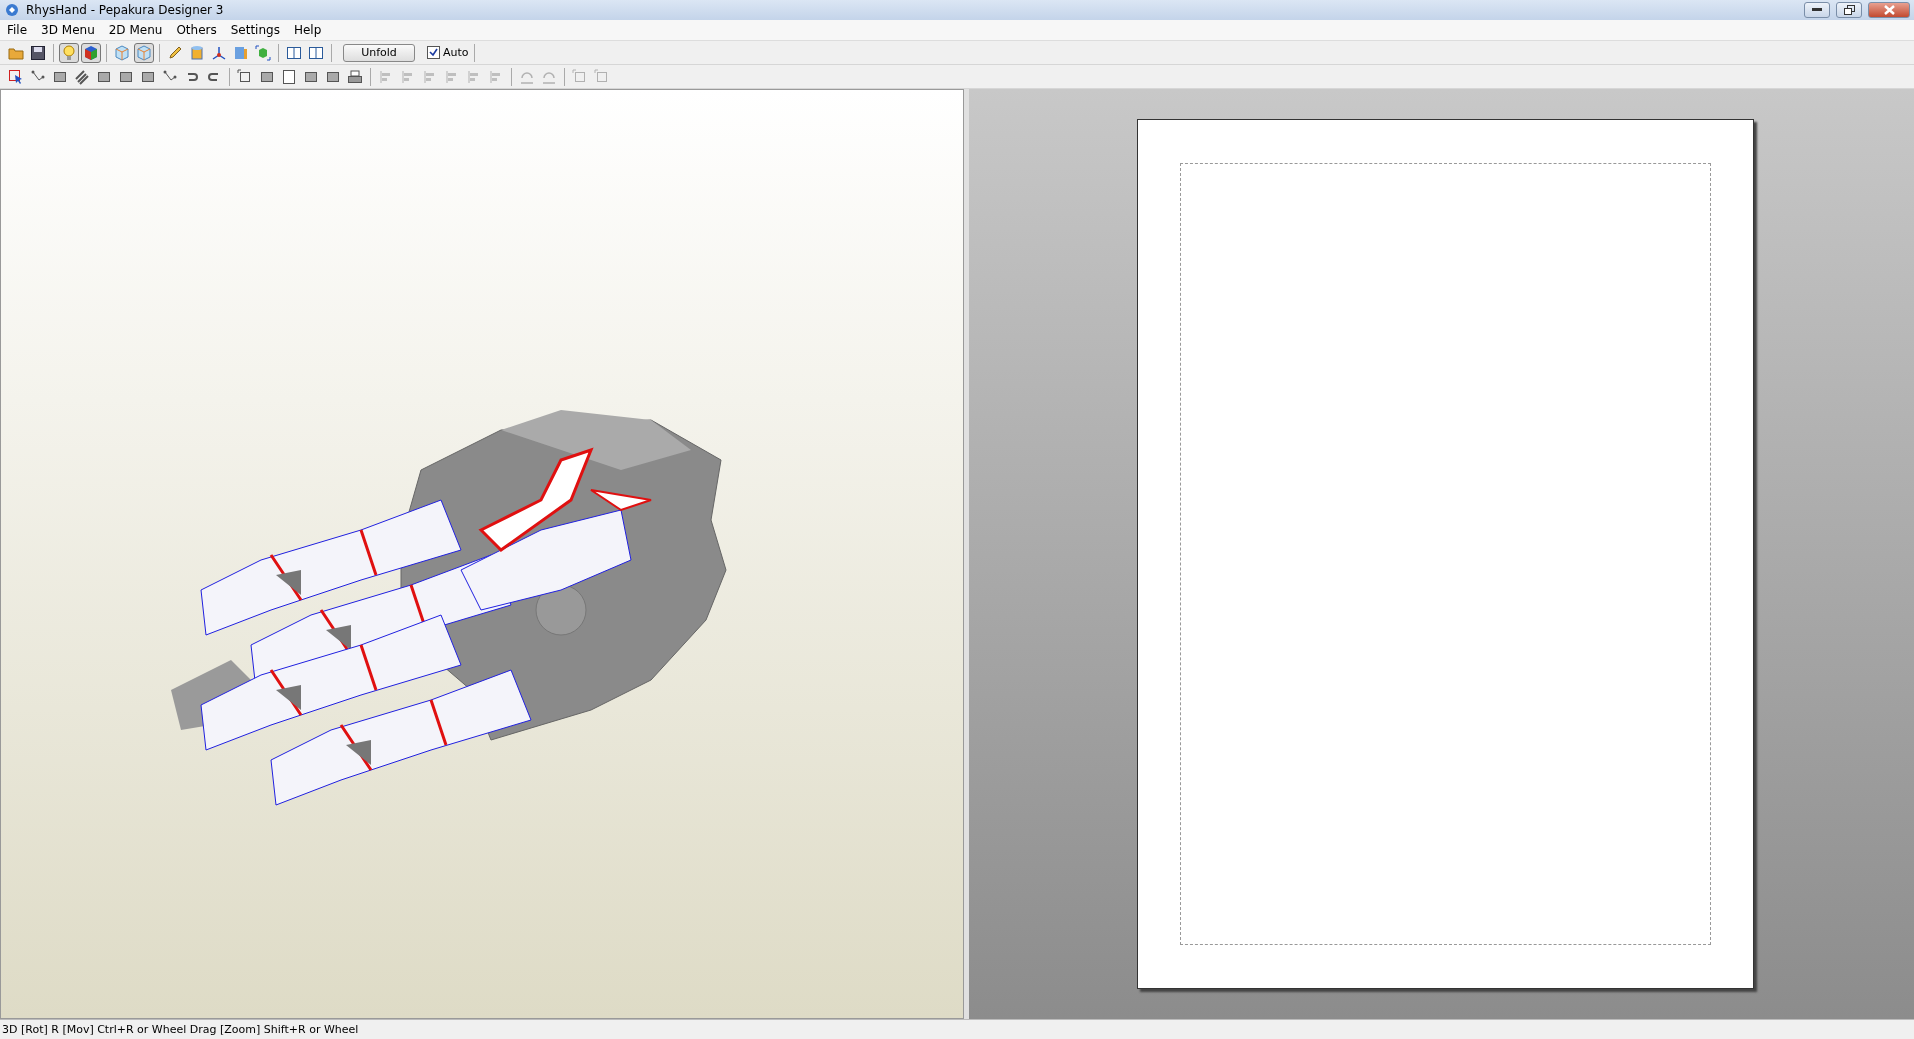  I want to click on window-title: RhysHand - Pepakura Designer 3, so click(125, 10).